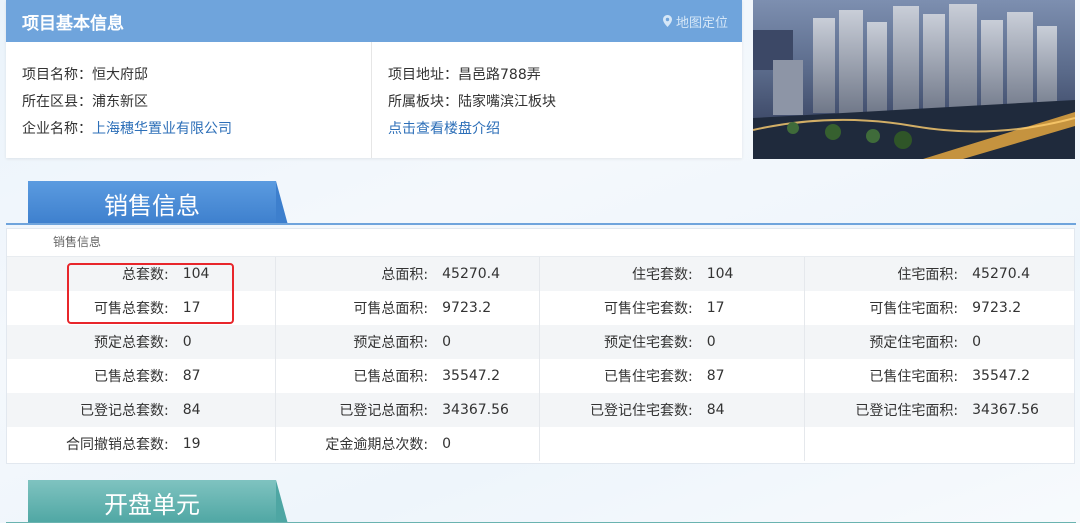  Describe the element at coordinates (94, 410) in the screenshot. I see `sales-cell-label: 已登记总套数:` at that location.